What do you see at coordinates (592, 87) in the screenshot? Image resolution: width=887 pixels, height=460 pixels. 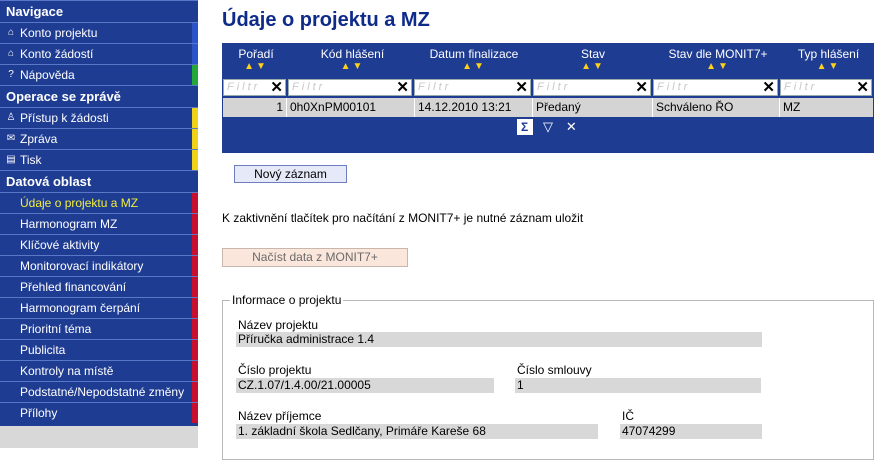 I see `filter-input-stav: Filtr ✕` at bounding box center [592, 87].